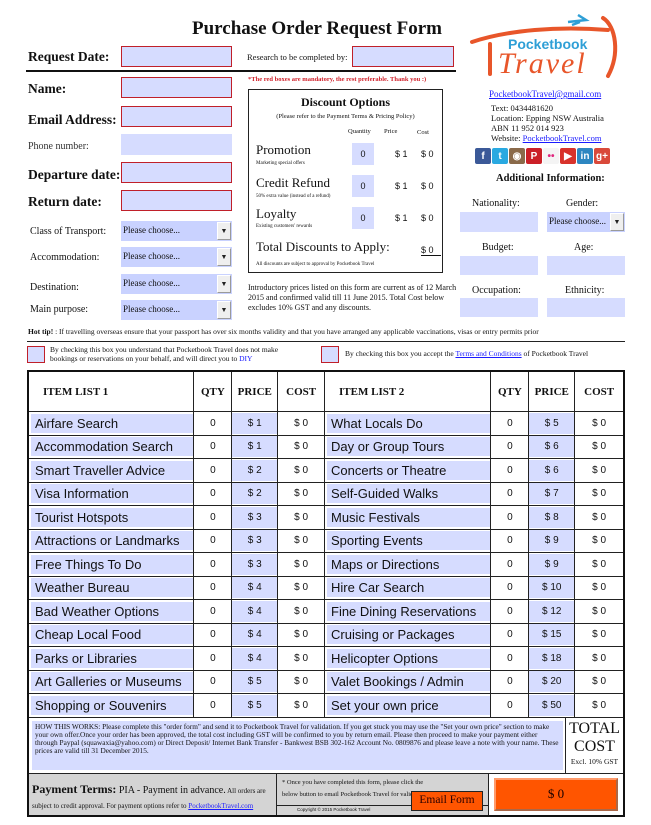  I want to click on email-form-button: Email Form, so click(447, 800).